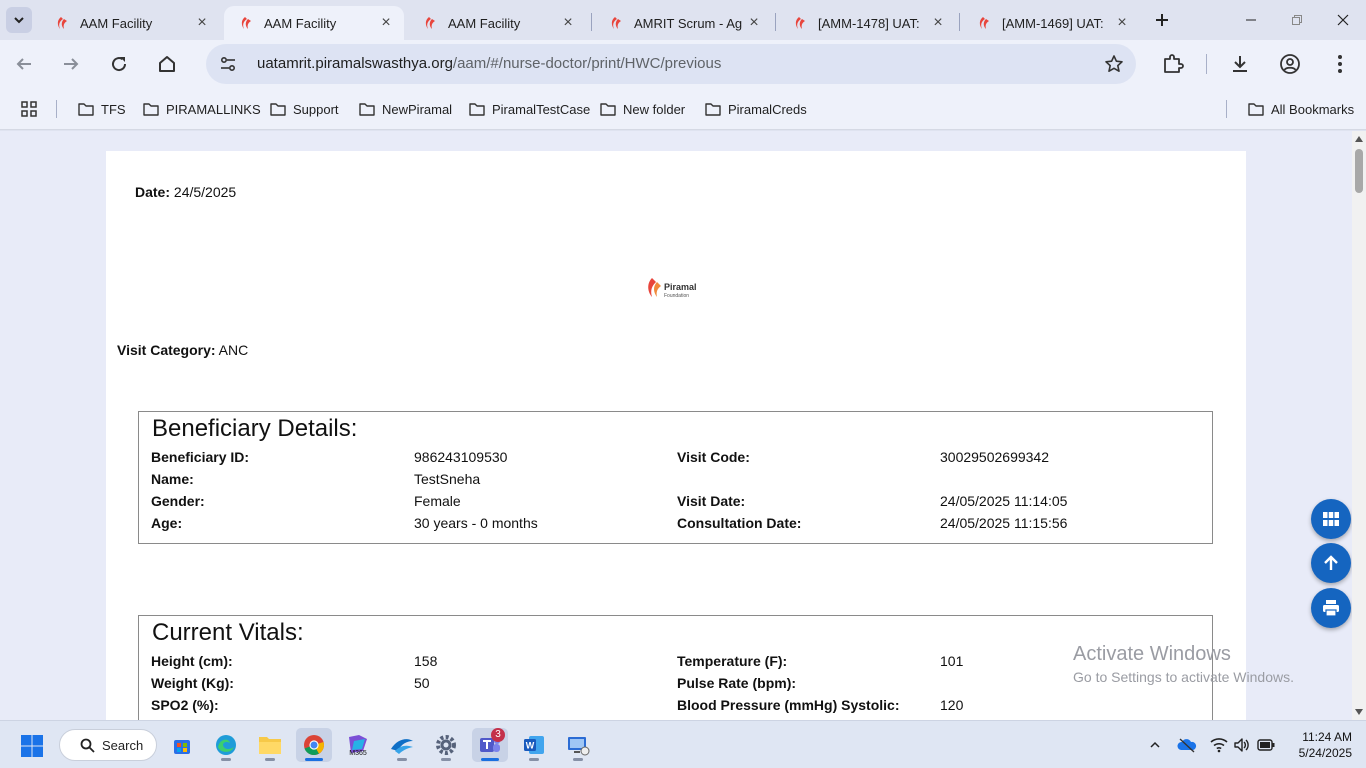 Image resolution: width=1366 pixels, height=768 pixels. I want to click on close-icon, so click(1343, 20).